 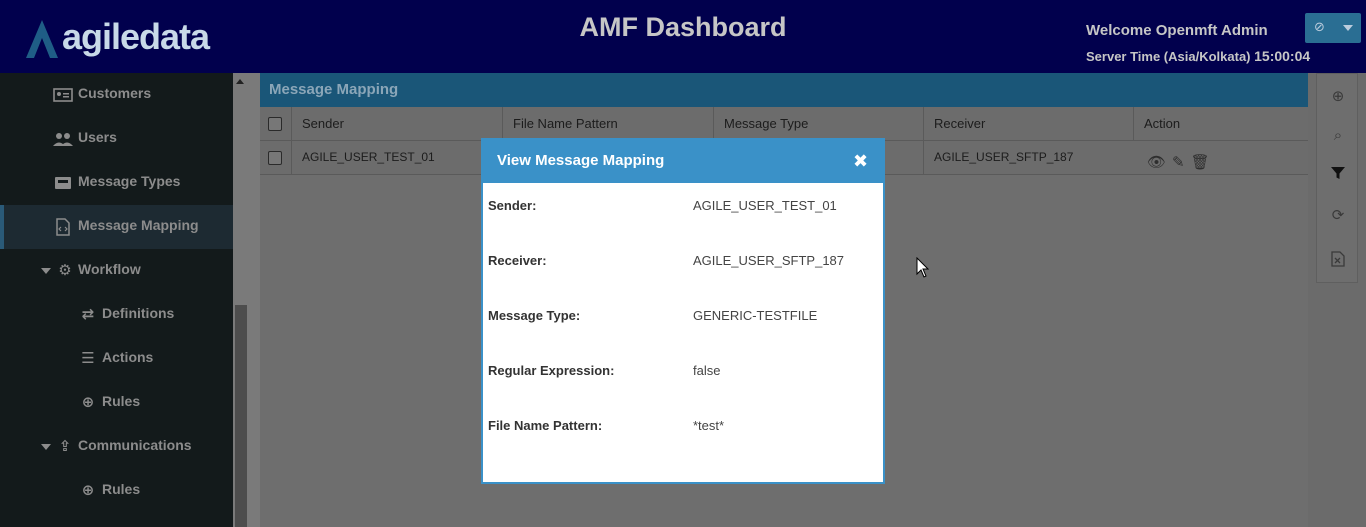 What do you see at coordinates (88, 314) in the screenshot?
I see `exchange-icon: ⇄` at bounding box center [88, 314].